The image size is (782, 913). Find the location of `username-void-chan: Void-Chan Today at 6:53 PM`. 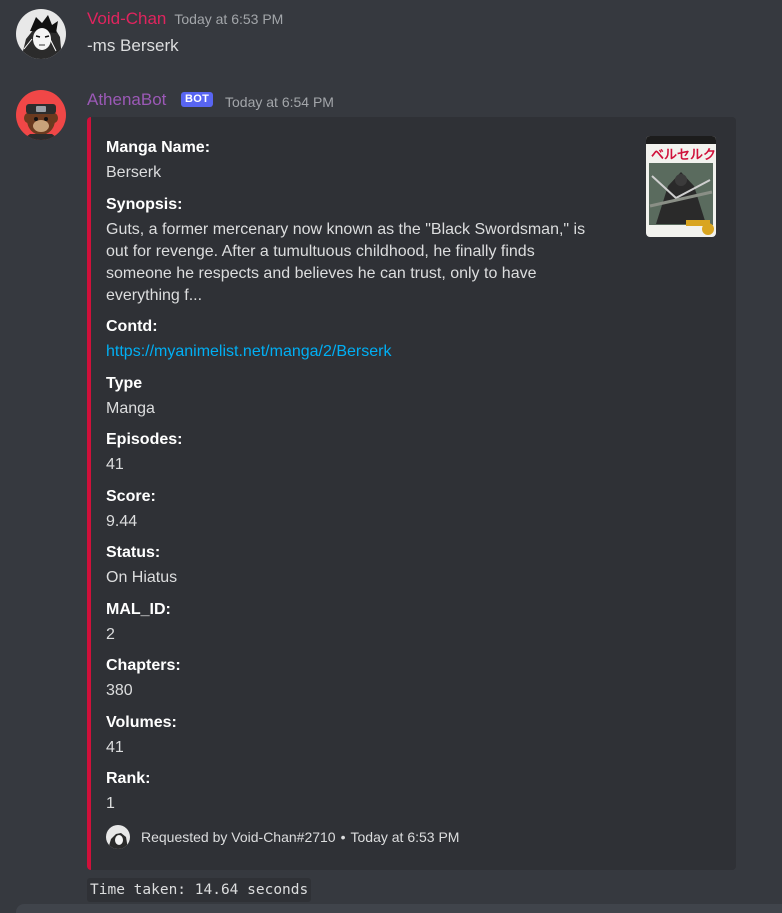

username-void-chan: Void-Chan Today at 6:53 PM is located at coordinates (185, 19).